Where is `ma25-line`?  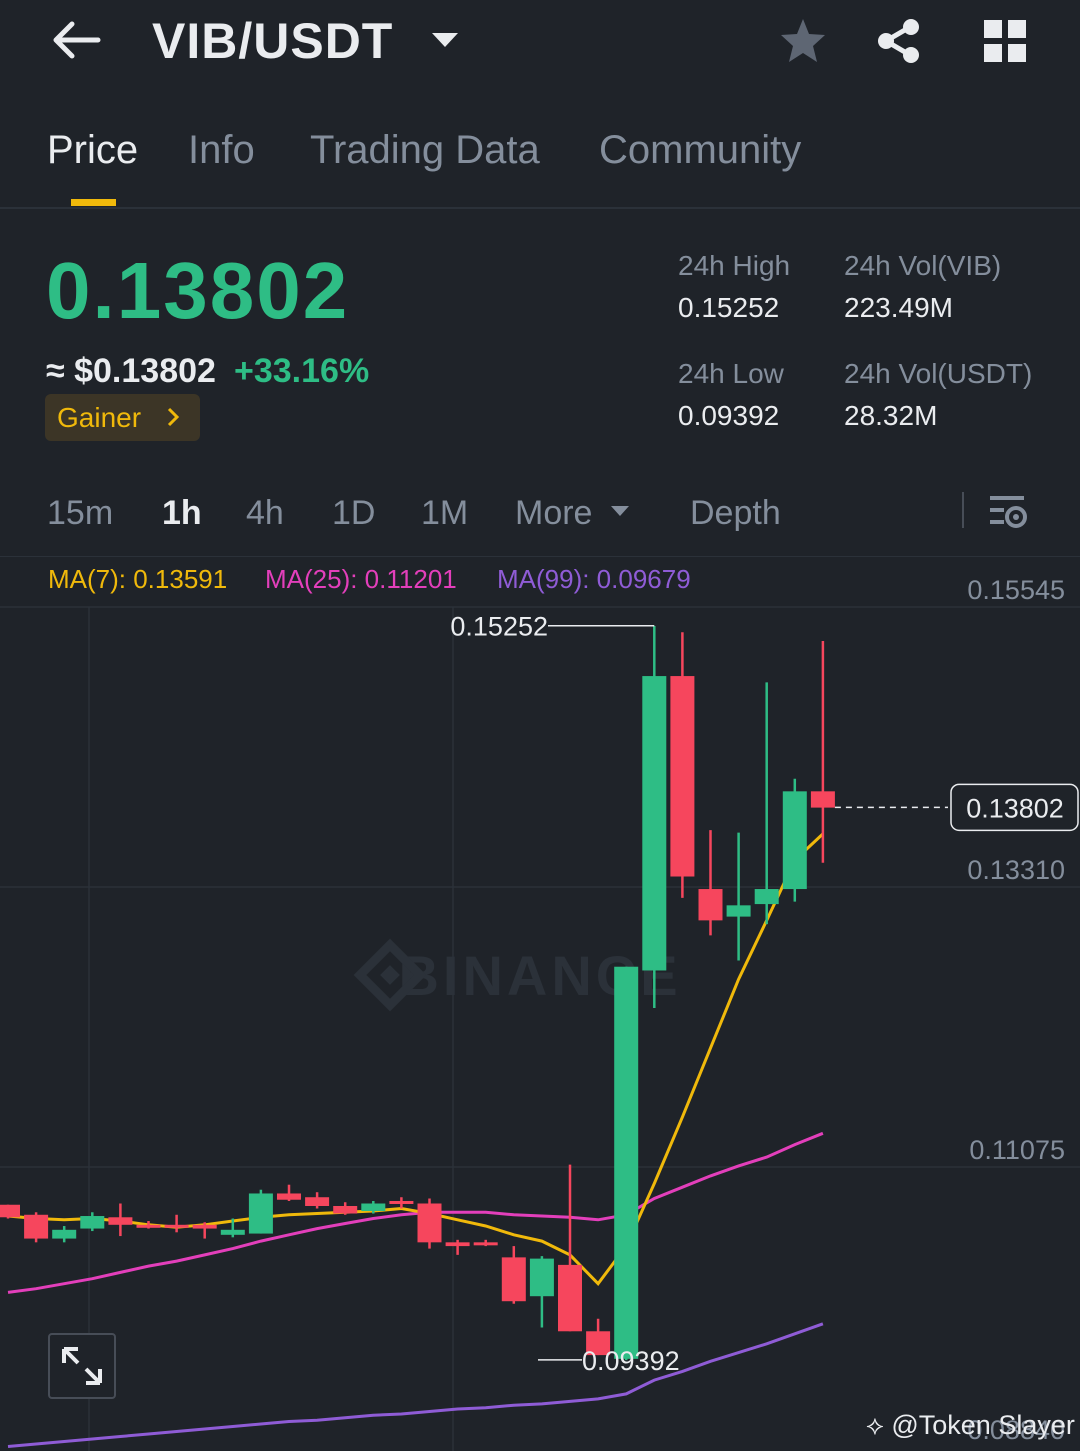 ma25-line is located at coordinates (415, 1212).